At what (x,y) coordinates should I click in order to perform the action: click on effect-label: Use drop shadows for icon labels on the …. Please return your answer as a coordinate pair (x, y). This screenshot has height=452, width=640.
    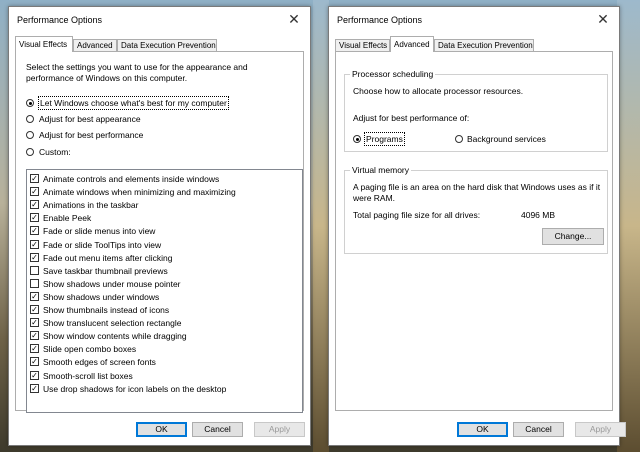
    Looking at the image, I should click on (135, 388).